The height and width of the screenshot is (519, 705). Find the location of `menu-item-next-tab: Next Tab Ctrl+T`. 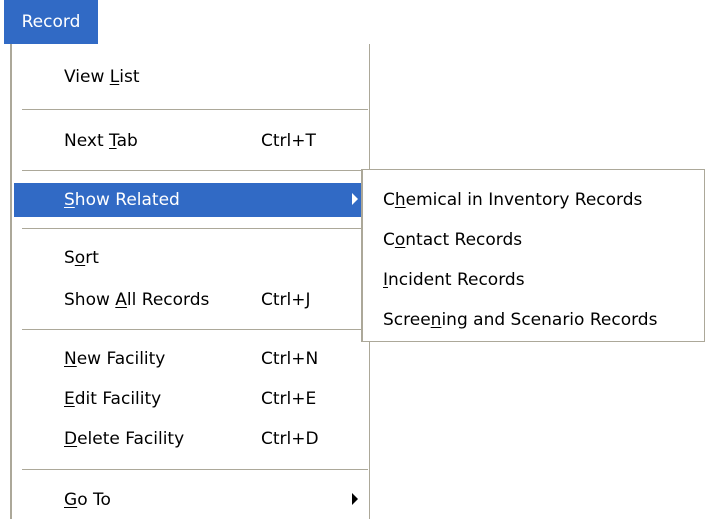

menu-item-next-tab: Next Tab Ctrl+T is located at coordinates (191, 141).